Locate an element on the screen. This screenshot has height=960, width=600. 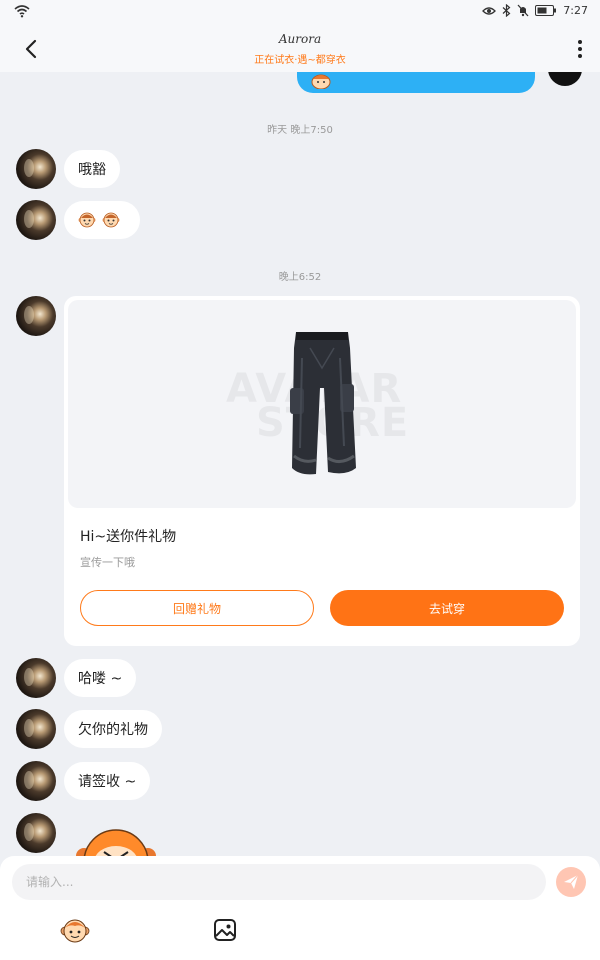
wifi-icon is located at coordinates (22, 11).